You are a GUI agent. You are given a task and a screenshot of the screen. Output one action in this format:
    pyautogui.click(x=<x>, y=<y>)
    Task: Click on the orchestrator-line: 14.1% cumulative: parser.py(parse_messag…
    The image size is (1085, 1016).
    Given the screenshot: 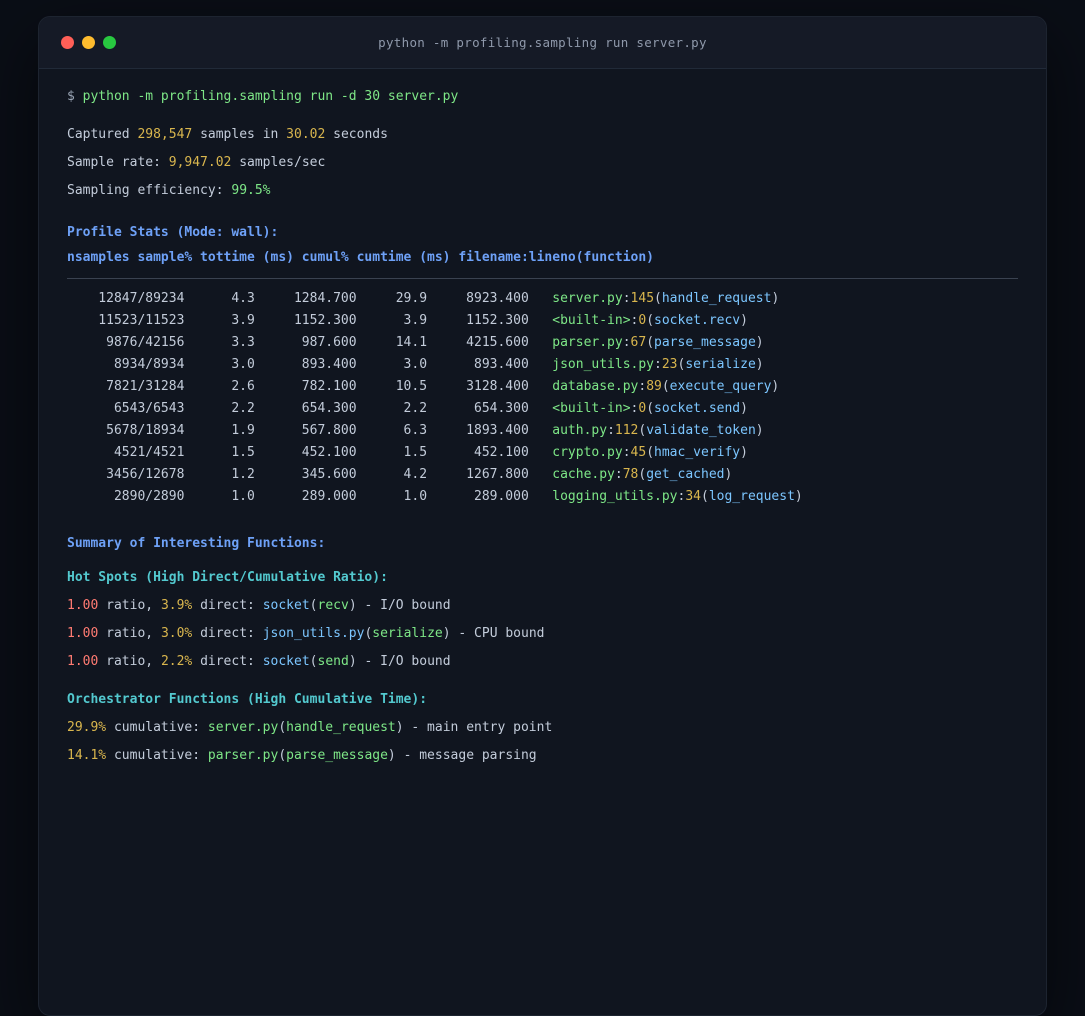 What is the action you would take?
    pyautogui.click(x=542, y=756)
    